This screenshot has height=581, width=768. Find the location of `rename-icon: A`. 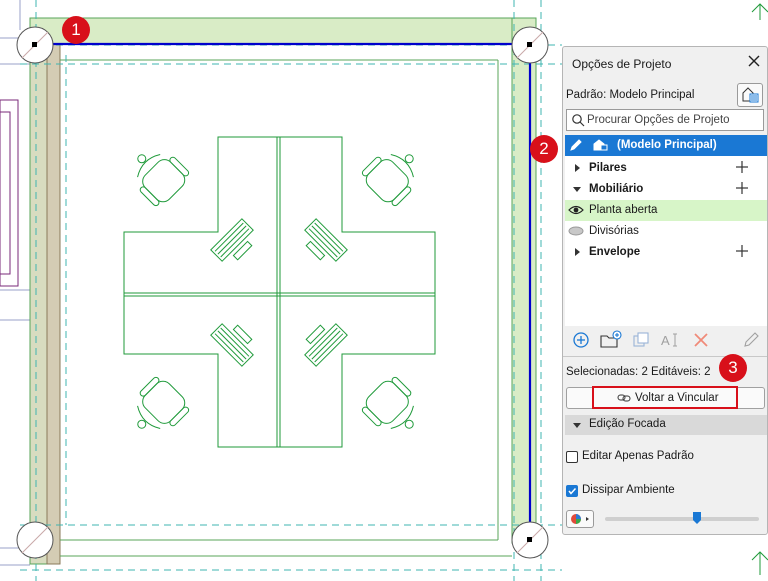

rename-icon: A is located at coordinates (671, 340).